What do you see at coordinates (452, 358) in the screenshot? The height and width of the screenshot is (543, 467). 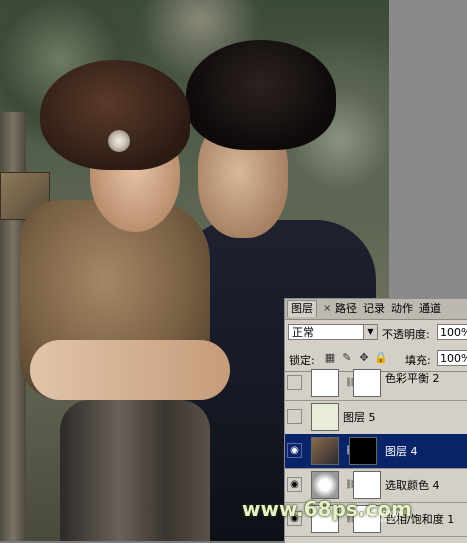 I see `fill-input: 100%` at bounding box center [452, 358].